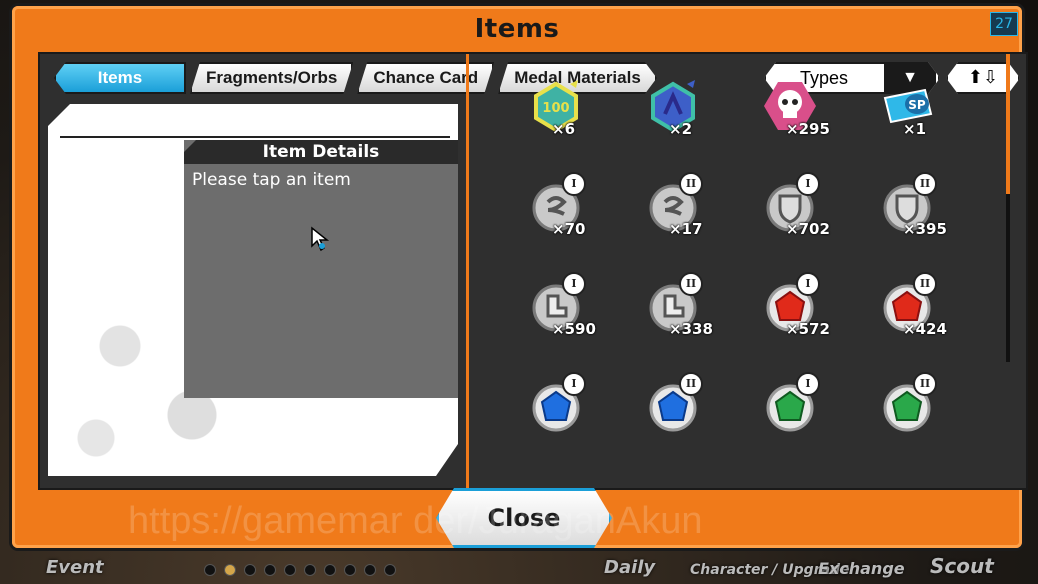 This screenshot has height=584, width=1038. I want to click on panel-divider, so click(467, 271).